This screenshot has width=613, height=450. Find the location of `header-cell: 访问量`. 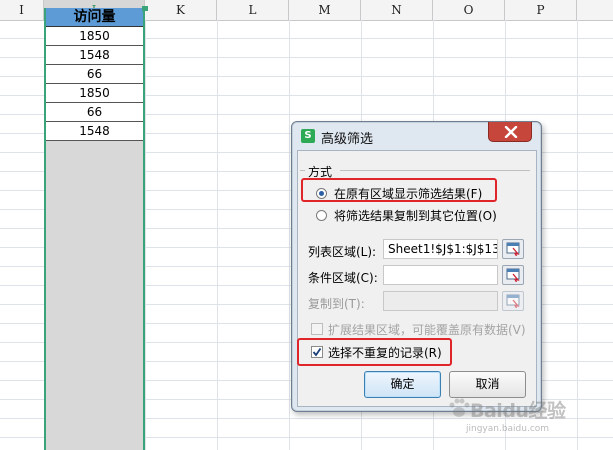

header-cell: 访问量 is located at coordinates (94, 17).